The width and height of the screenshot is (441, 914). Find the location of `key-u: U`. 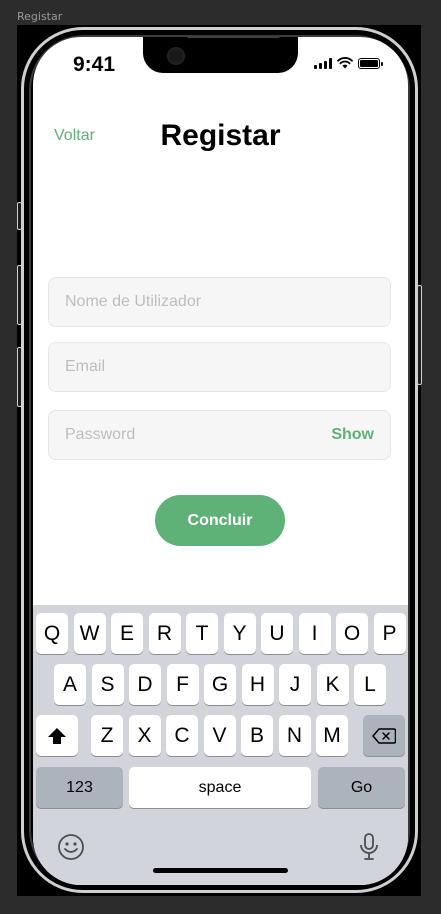

key-u: U is located at coordinates (277, 633).